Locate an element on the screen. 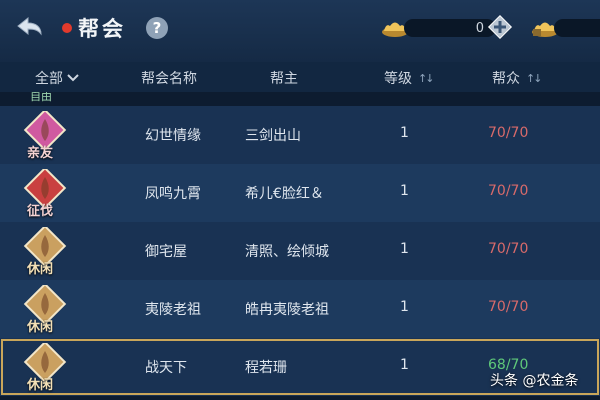 Image resolution: width=600 pixels, height=400 pixels. filter-dropdown: 全部 is located at coordinates (57, 78).